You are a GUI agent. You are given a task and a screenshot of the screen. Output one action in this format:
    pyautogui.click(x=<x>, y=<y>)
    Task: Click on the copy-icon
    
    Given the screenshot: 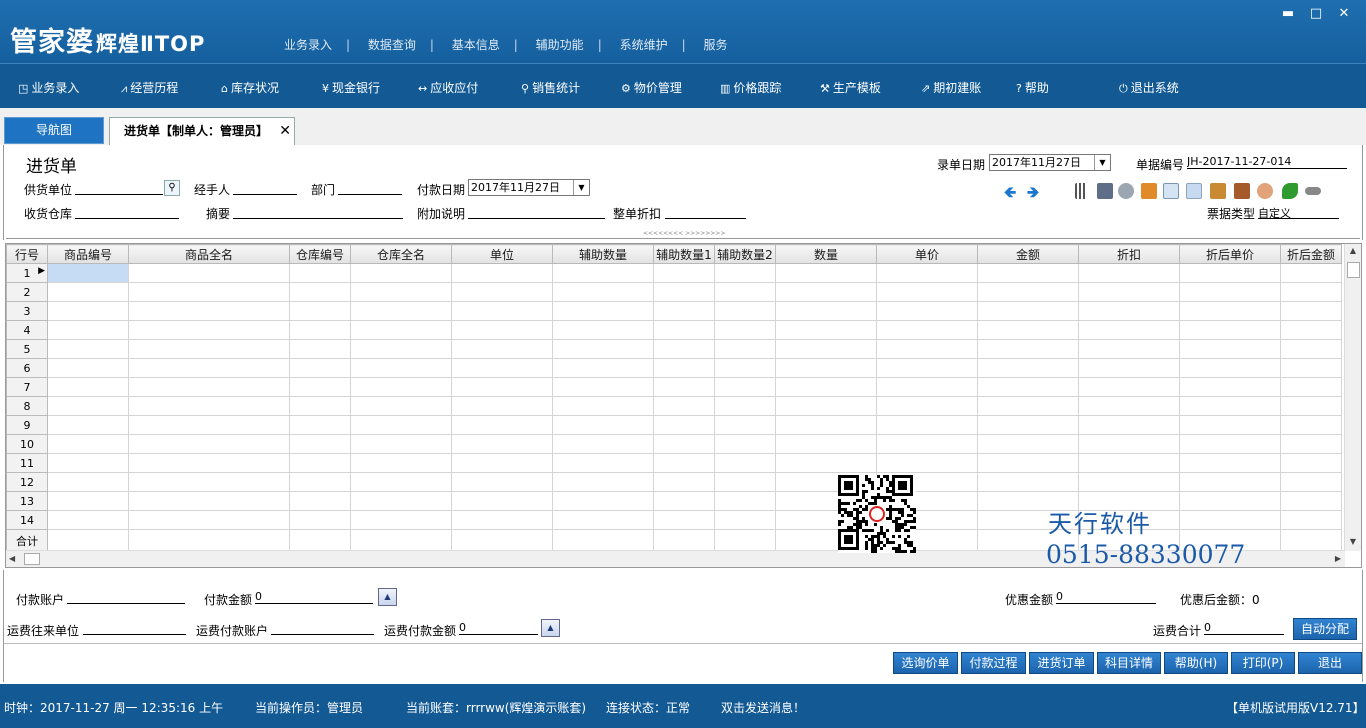 What is the action you would take?
    pyautogui.click(x=1194, y=191)
    